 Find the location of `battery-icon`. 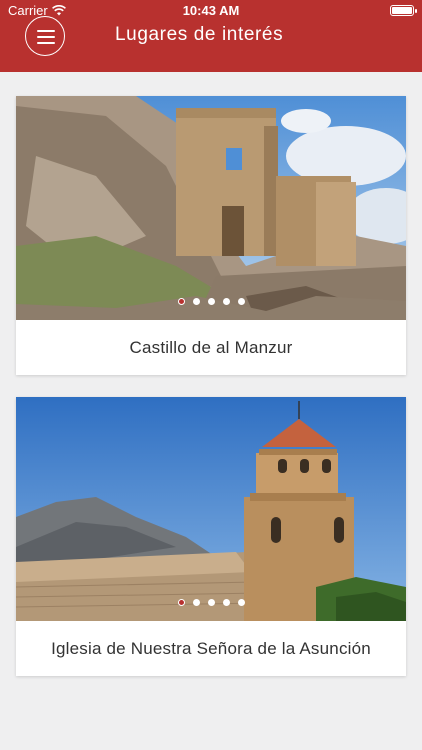

battery-icon is located at coordinates (403, 10).